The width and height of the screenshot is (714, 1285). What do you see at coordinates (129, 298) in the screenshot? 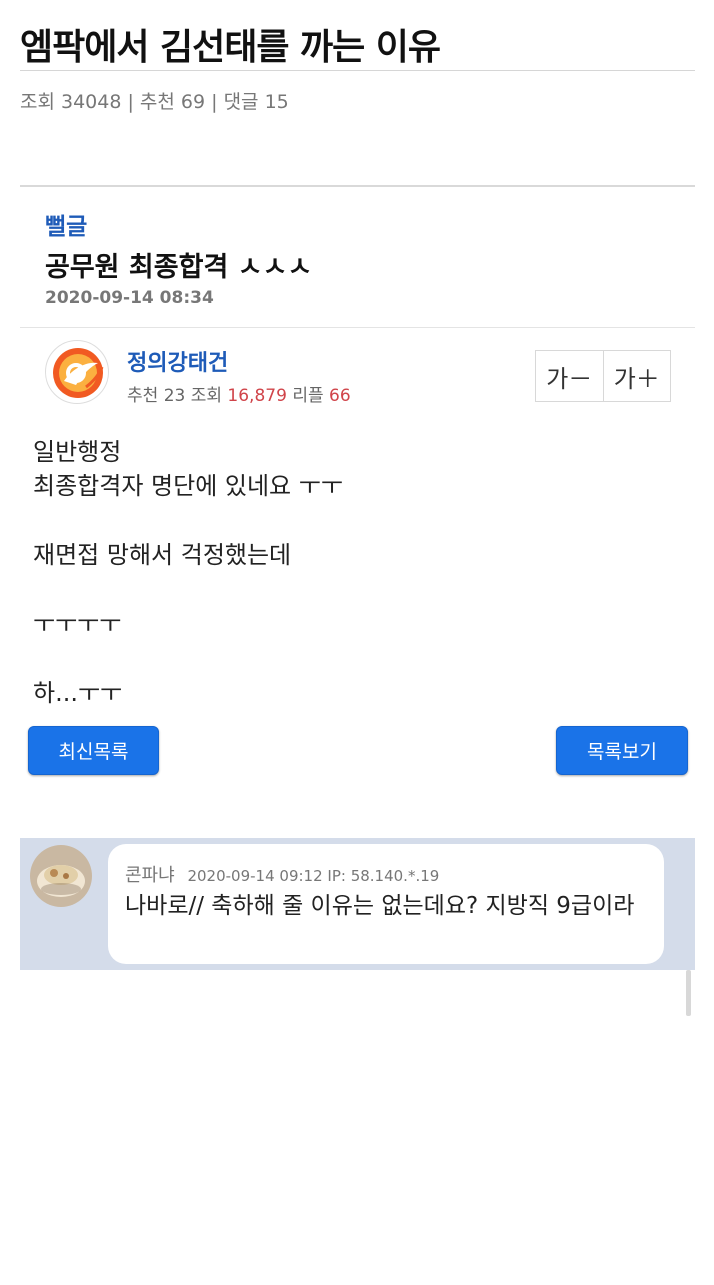
I see `post-date: 2020-09-14 08:34` at bounding box center [129, 298].